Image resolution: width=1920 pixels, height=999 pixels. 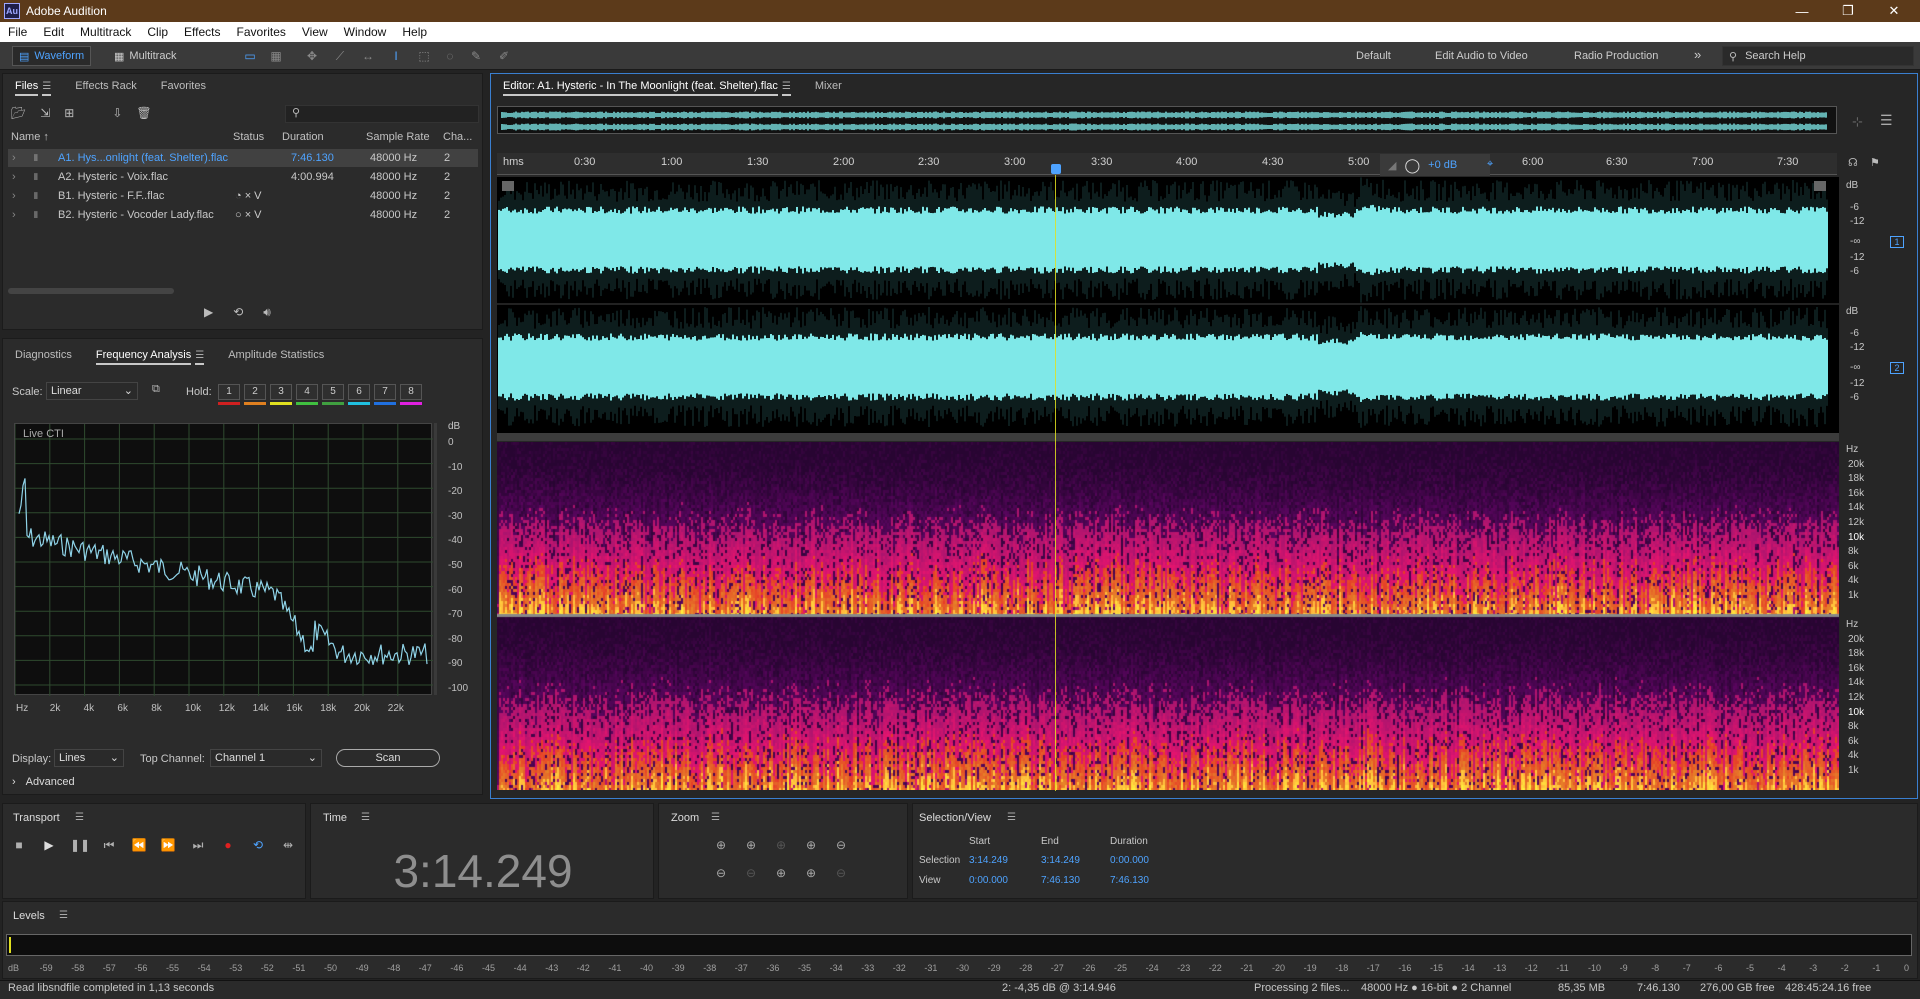 I want to click on selection-start: 3:14.249, so click(x=988, y=860).